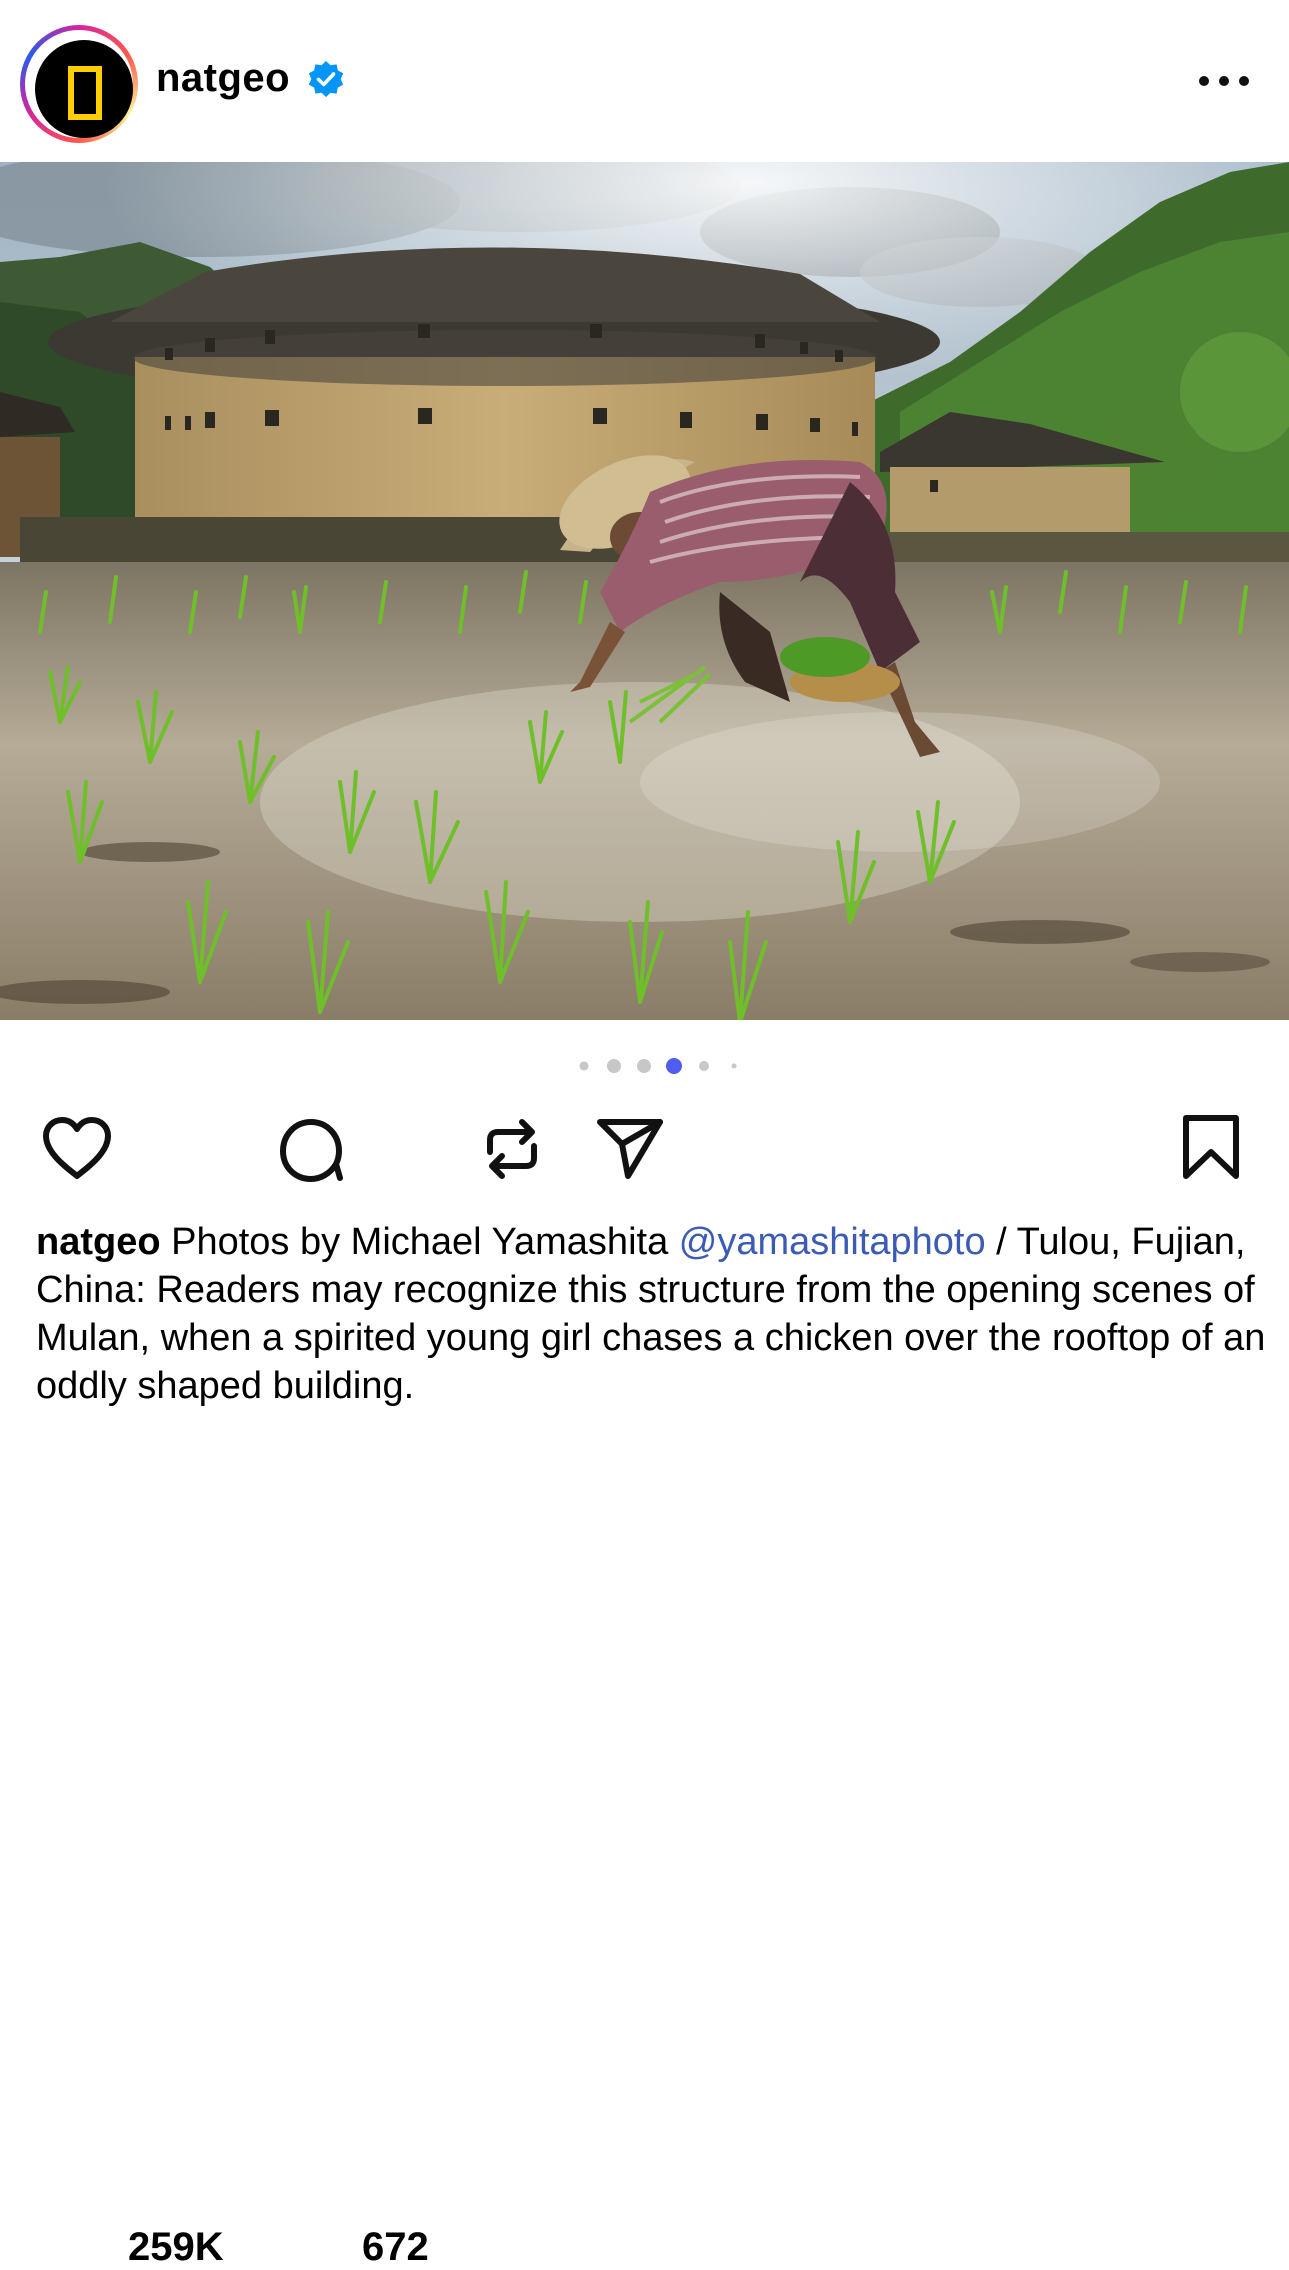 The image size is (1289, 2270). What do you see at coordinates (84, 89) in the screenshot?
I see `natgeo-logo-icon` at bounding box center [84, 89].